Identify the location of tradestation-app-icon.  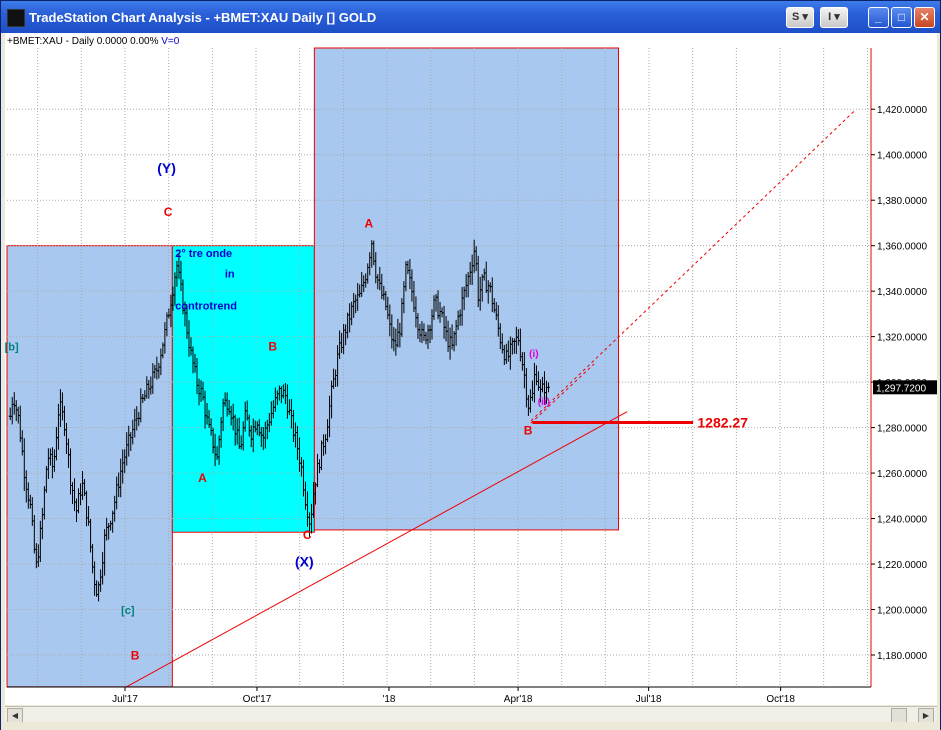
(16, 18).